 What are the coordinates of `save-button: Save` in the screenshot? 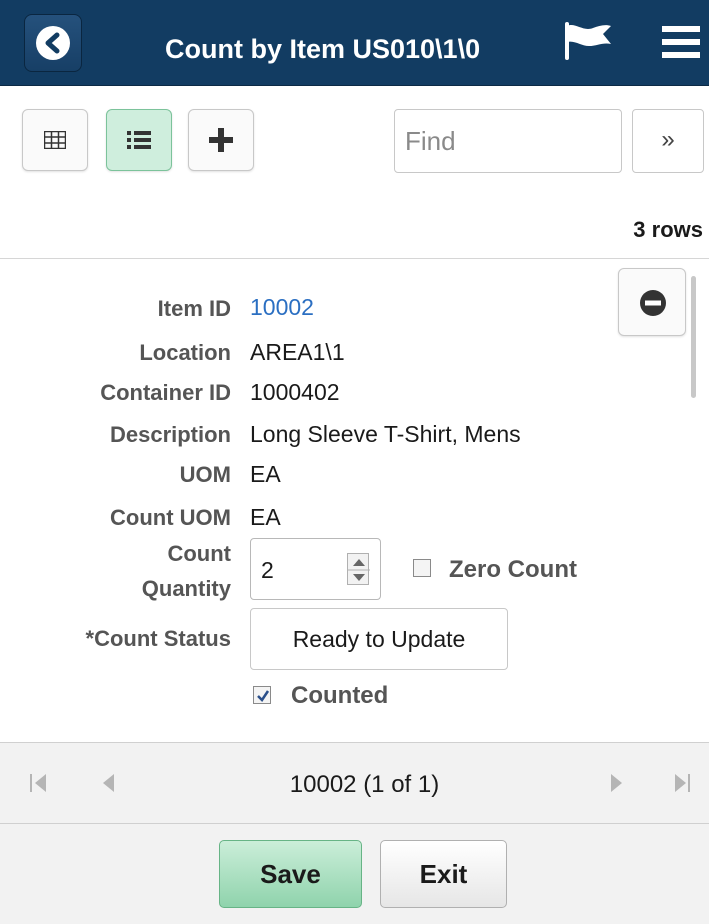 It's located at (290, 874).